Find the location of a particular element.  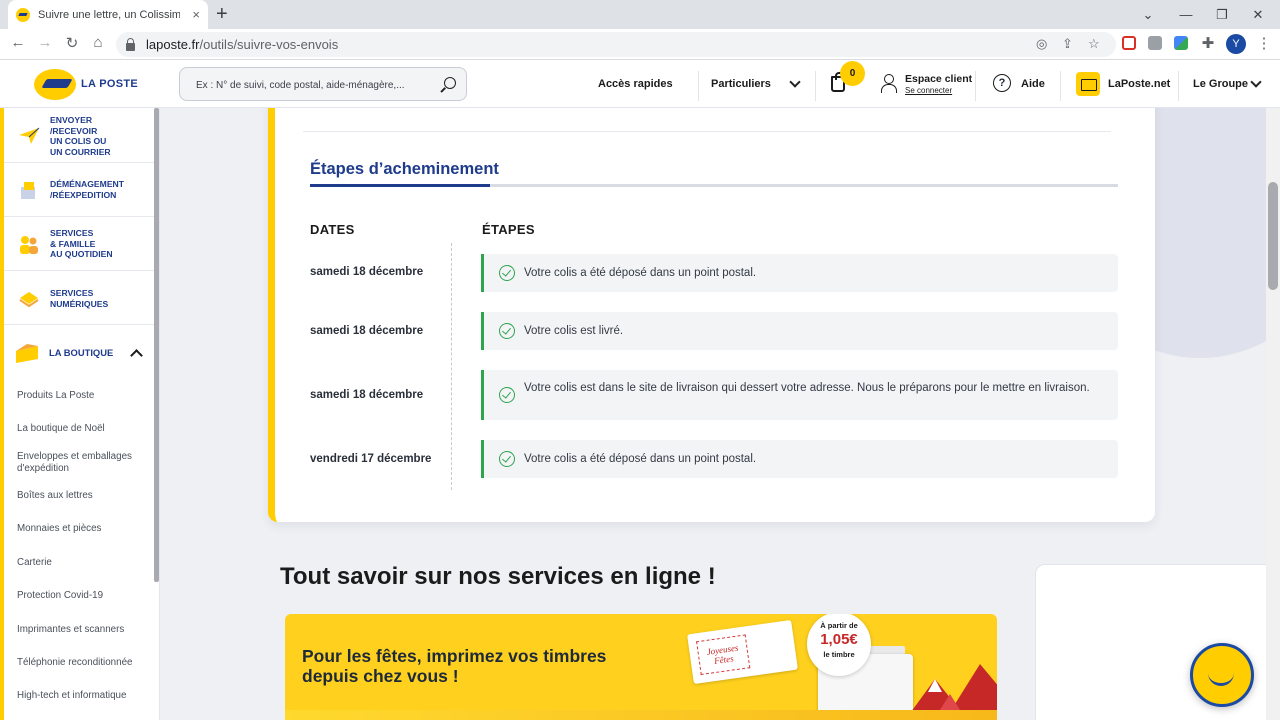

tracking-step: Votre colis est livré. is located at coordinates (799, 331).